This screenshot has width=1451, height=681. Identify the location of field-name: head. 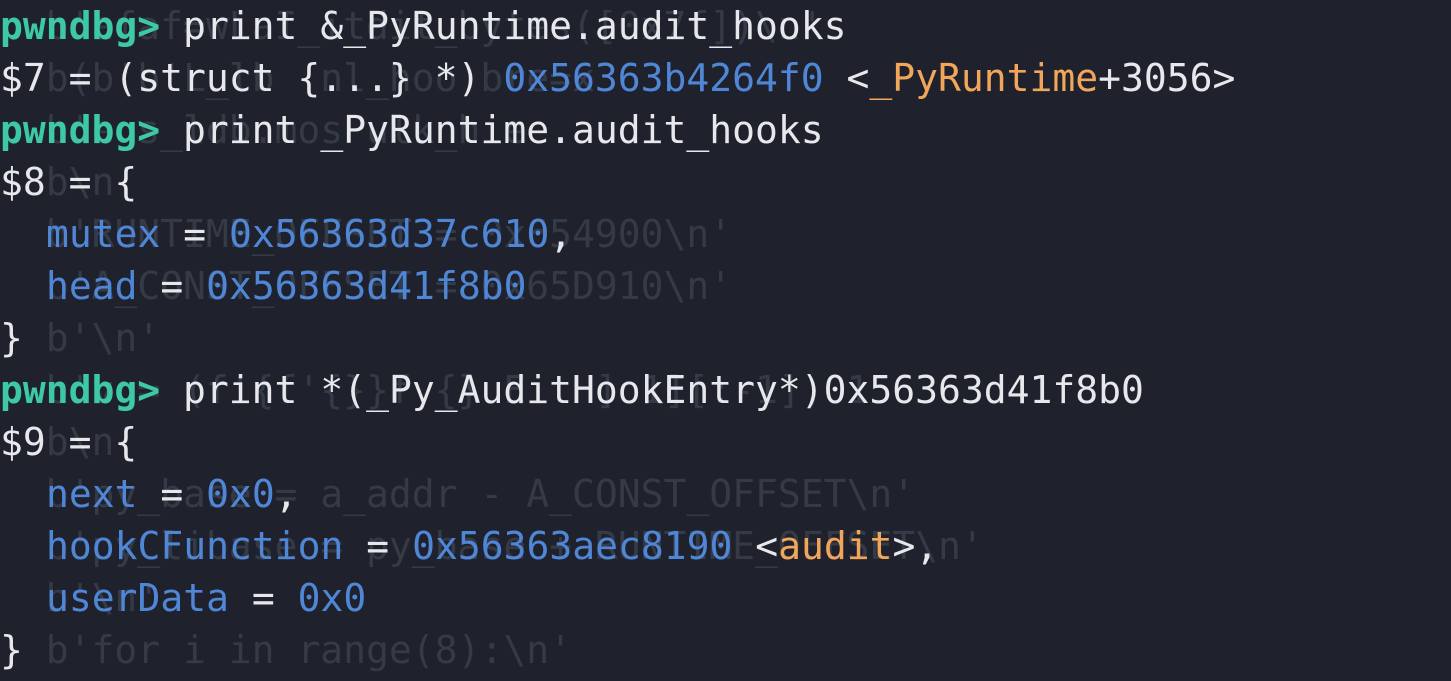
(92, 286).